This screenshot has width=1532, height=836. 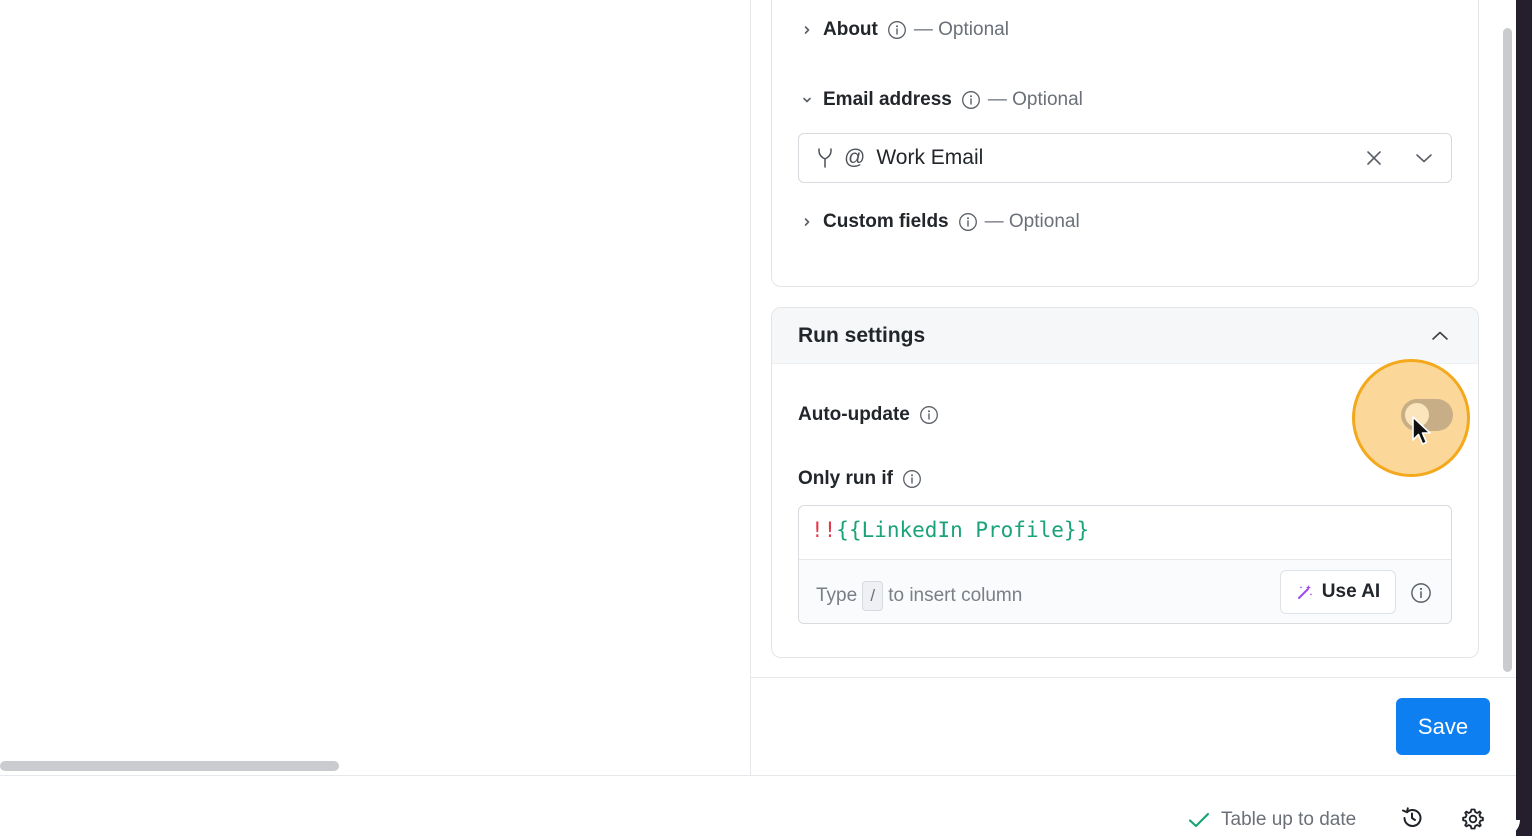 What do you see at coordinates (1125, 158) in the screenshot?
I see `email-column-select: @ Work Email` at bounding box center [1125, 158].